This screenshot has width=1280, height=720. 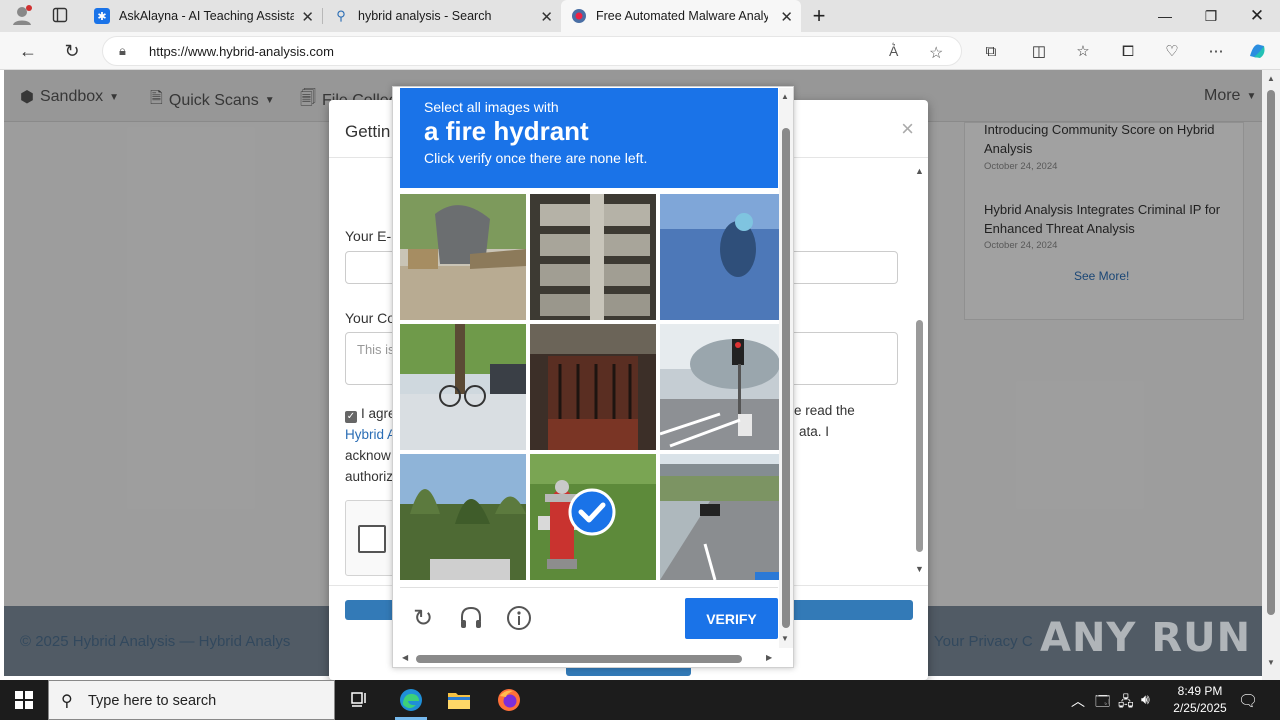 I want to click on agree-checkbox: ✓, so click(x=351, y=417).